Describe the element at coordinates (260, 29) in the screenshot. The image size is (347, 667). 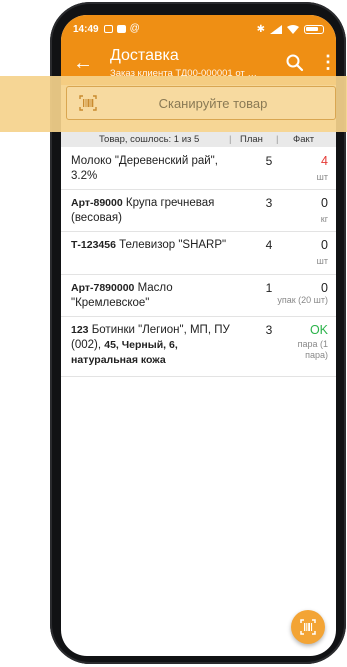
I see `bluetooth-icon: ✱` at that location.